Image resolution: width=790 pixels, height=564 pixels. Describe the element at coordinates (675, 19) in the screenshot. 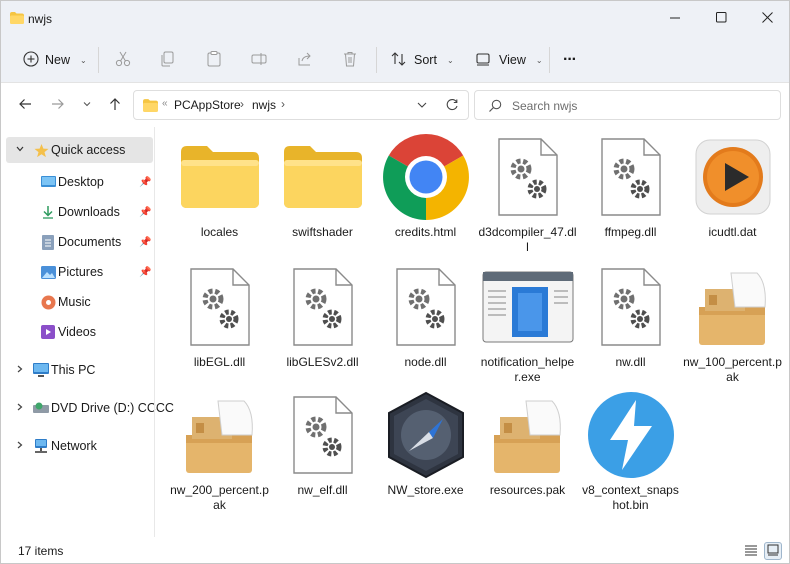

I see `minimize-button` at that location.